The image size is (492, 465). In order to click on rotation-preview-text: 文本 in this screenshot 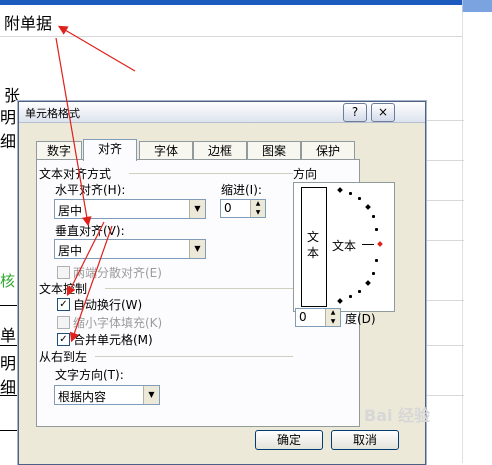, I will do `click(344, 246)`.